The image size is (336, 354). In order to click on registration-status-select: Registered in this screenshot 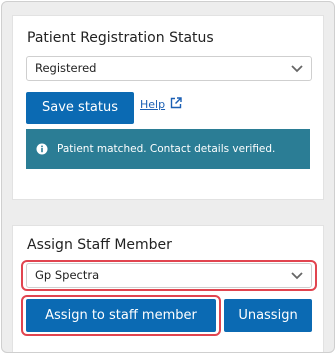, I will do `click(169, 68)`.